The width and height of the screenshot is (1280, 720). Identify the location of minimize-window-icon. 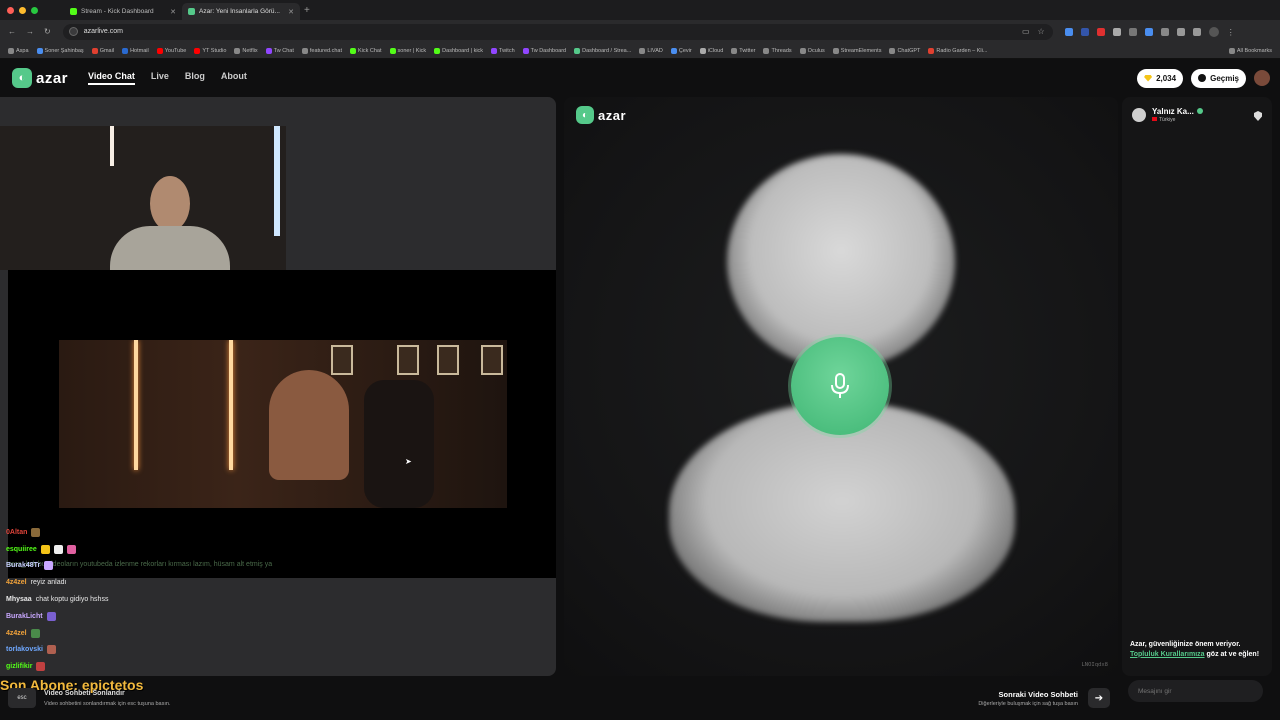
(22, 10).